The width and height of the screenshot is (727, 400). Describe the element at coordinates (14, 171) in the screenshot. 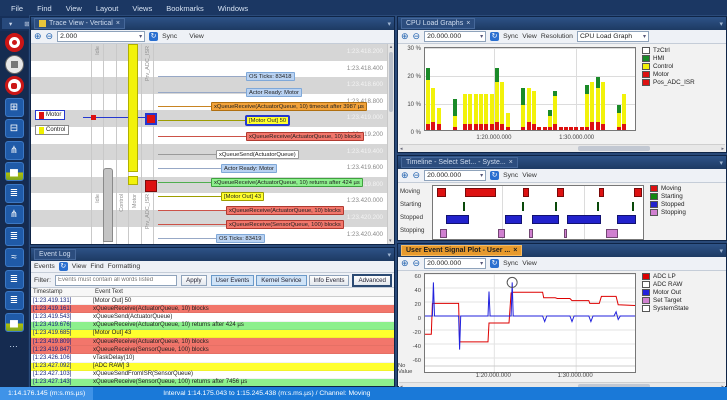

I see `cpu-load-graph-icon: ▅` at that location.